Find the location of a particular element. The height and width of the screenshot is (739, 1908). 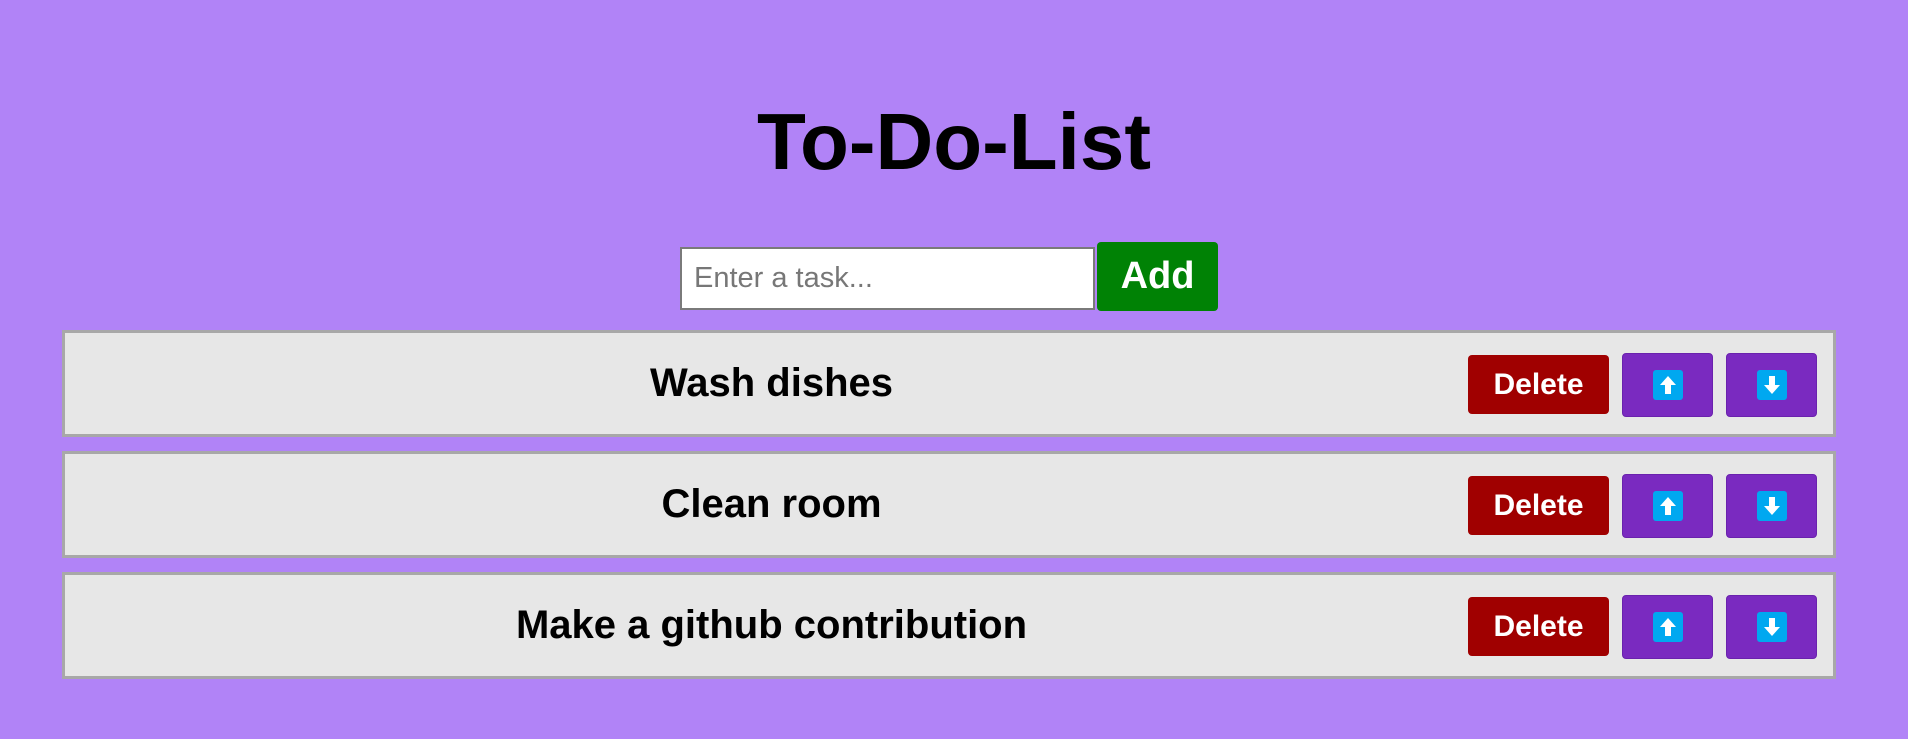

add-task-form: Add is located at coordinates (949, 276).